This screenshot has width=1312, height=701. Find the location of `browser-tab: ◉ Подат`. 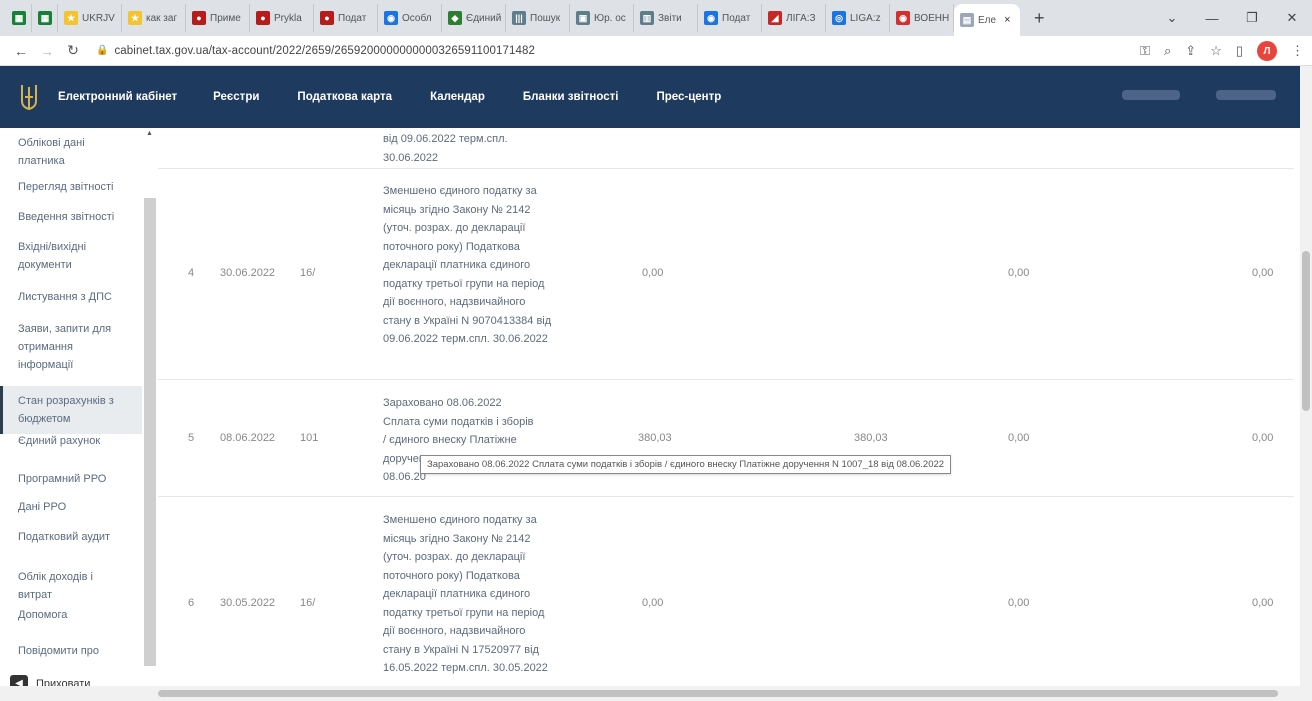

browser-tab: ◉ Подат is located at coordinates (730, 18).